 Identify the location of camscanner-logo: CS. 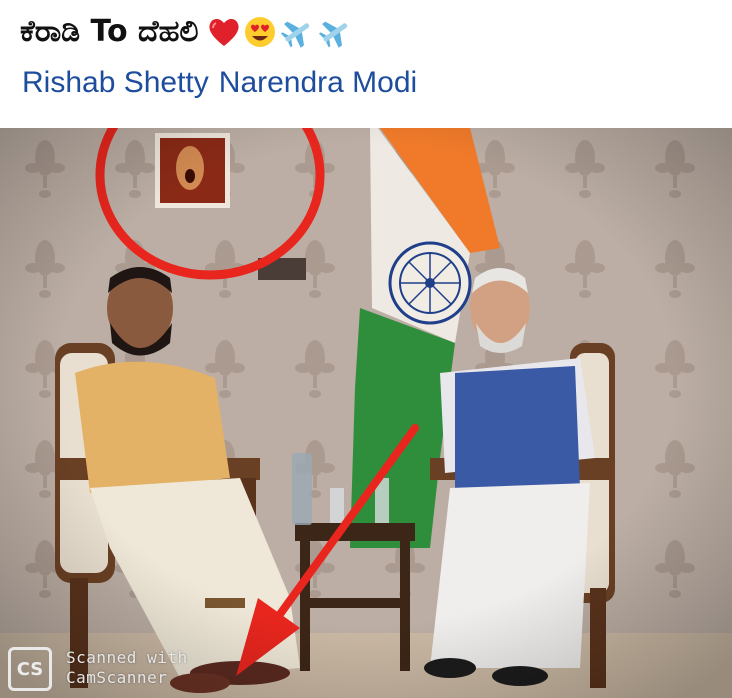
(30, 669).